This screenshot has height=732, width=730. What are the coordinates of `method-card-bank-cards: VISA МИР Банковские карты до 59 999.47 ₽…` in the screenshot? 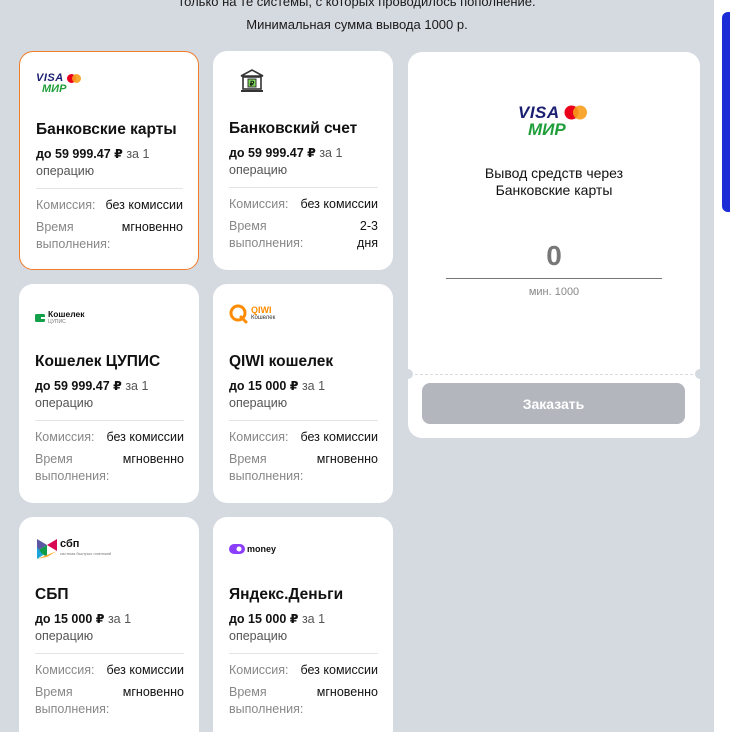 It's located at (109, 160).